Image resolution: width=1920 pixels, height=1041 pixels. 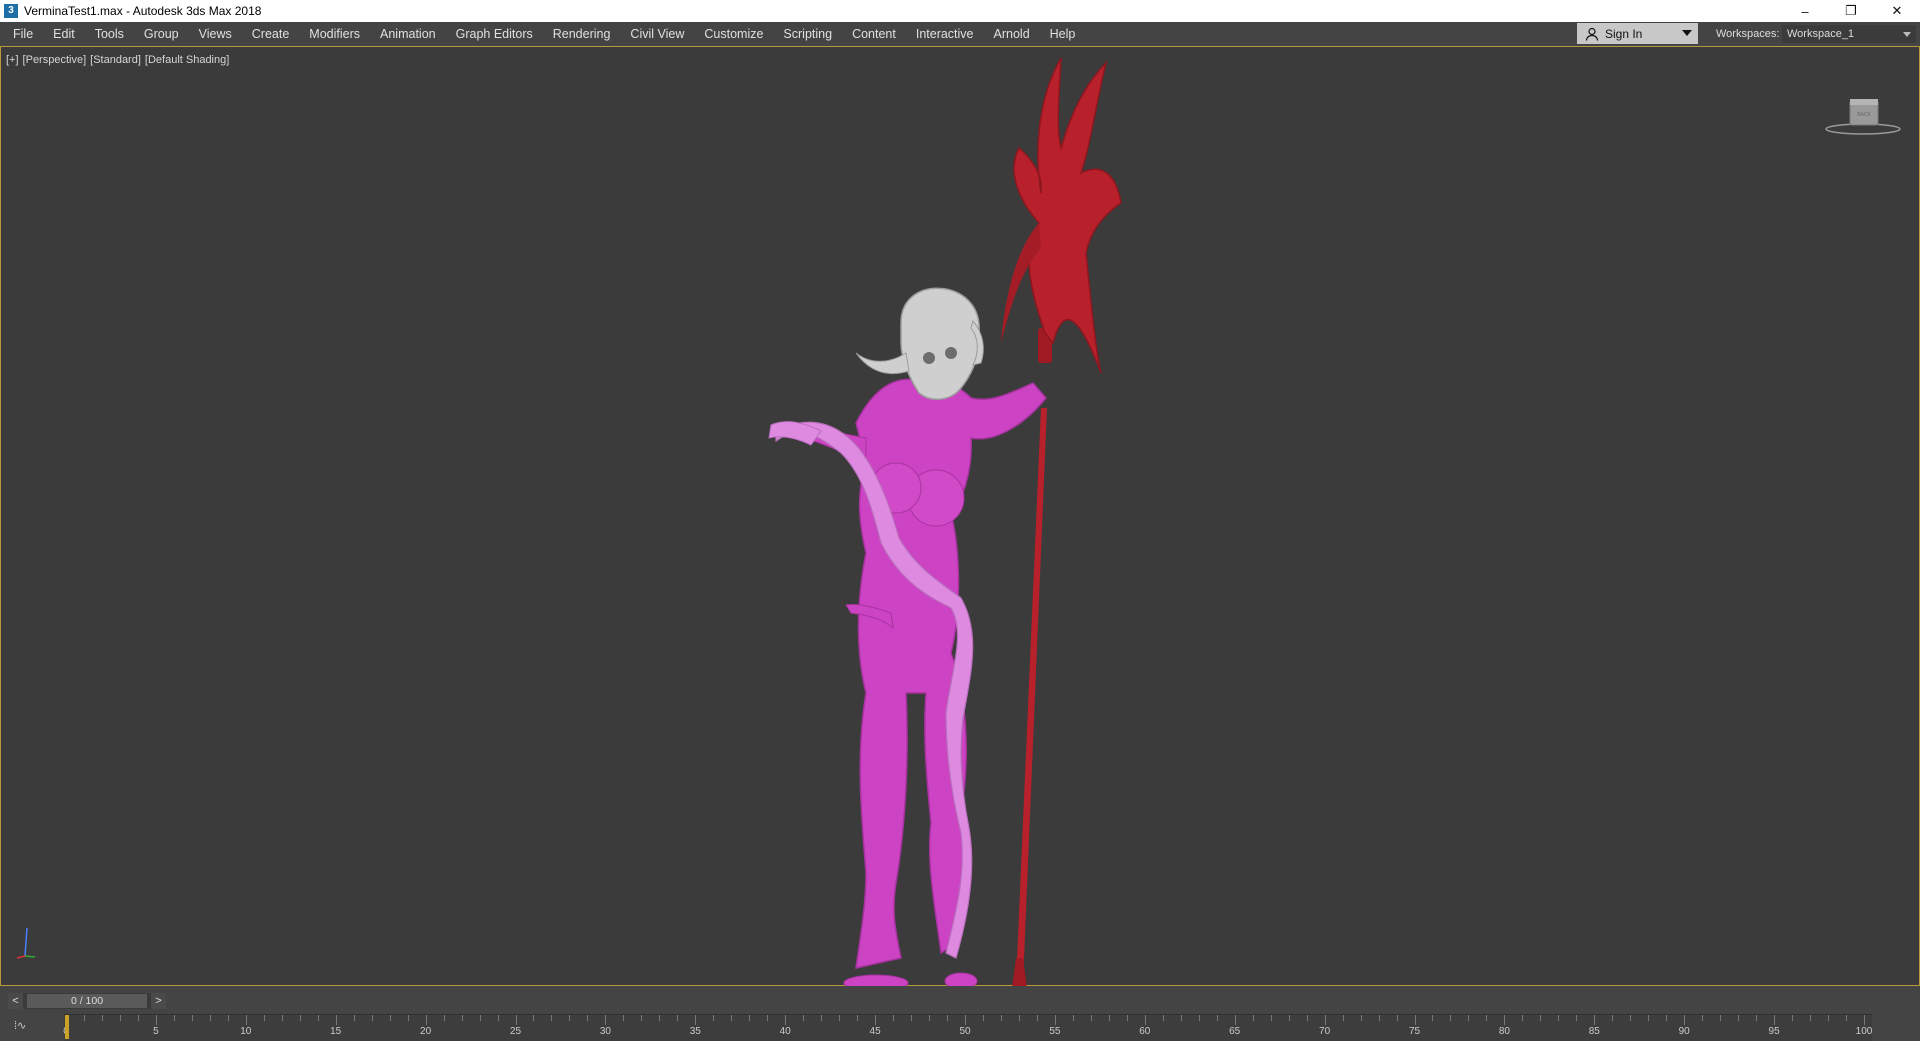 What do you see at coordinates (29, 1026) in the screenshot?
I see `curve-editor-toggle: ⁞∿` at bounding box center [29, 1026].